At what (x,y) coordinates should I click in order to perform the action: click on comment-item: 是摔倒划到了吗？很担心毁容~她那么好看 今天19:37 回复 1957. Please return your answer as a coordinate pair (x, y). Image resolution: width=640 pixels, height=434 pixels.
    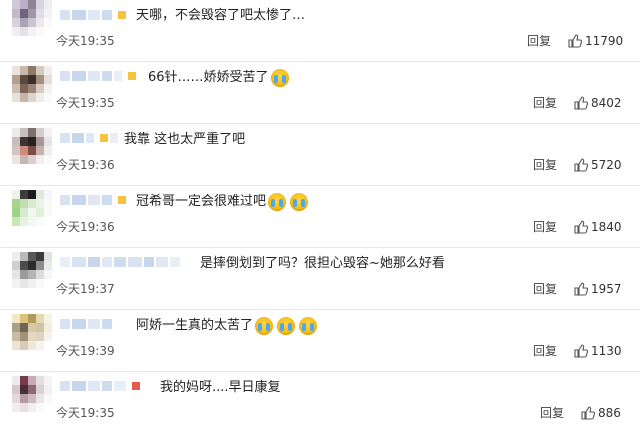
    Looking at the image, I should click on (320, 279).